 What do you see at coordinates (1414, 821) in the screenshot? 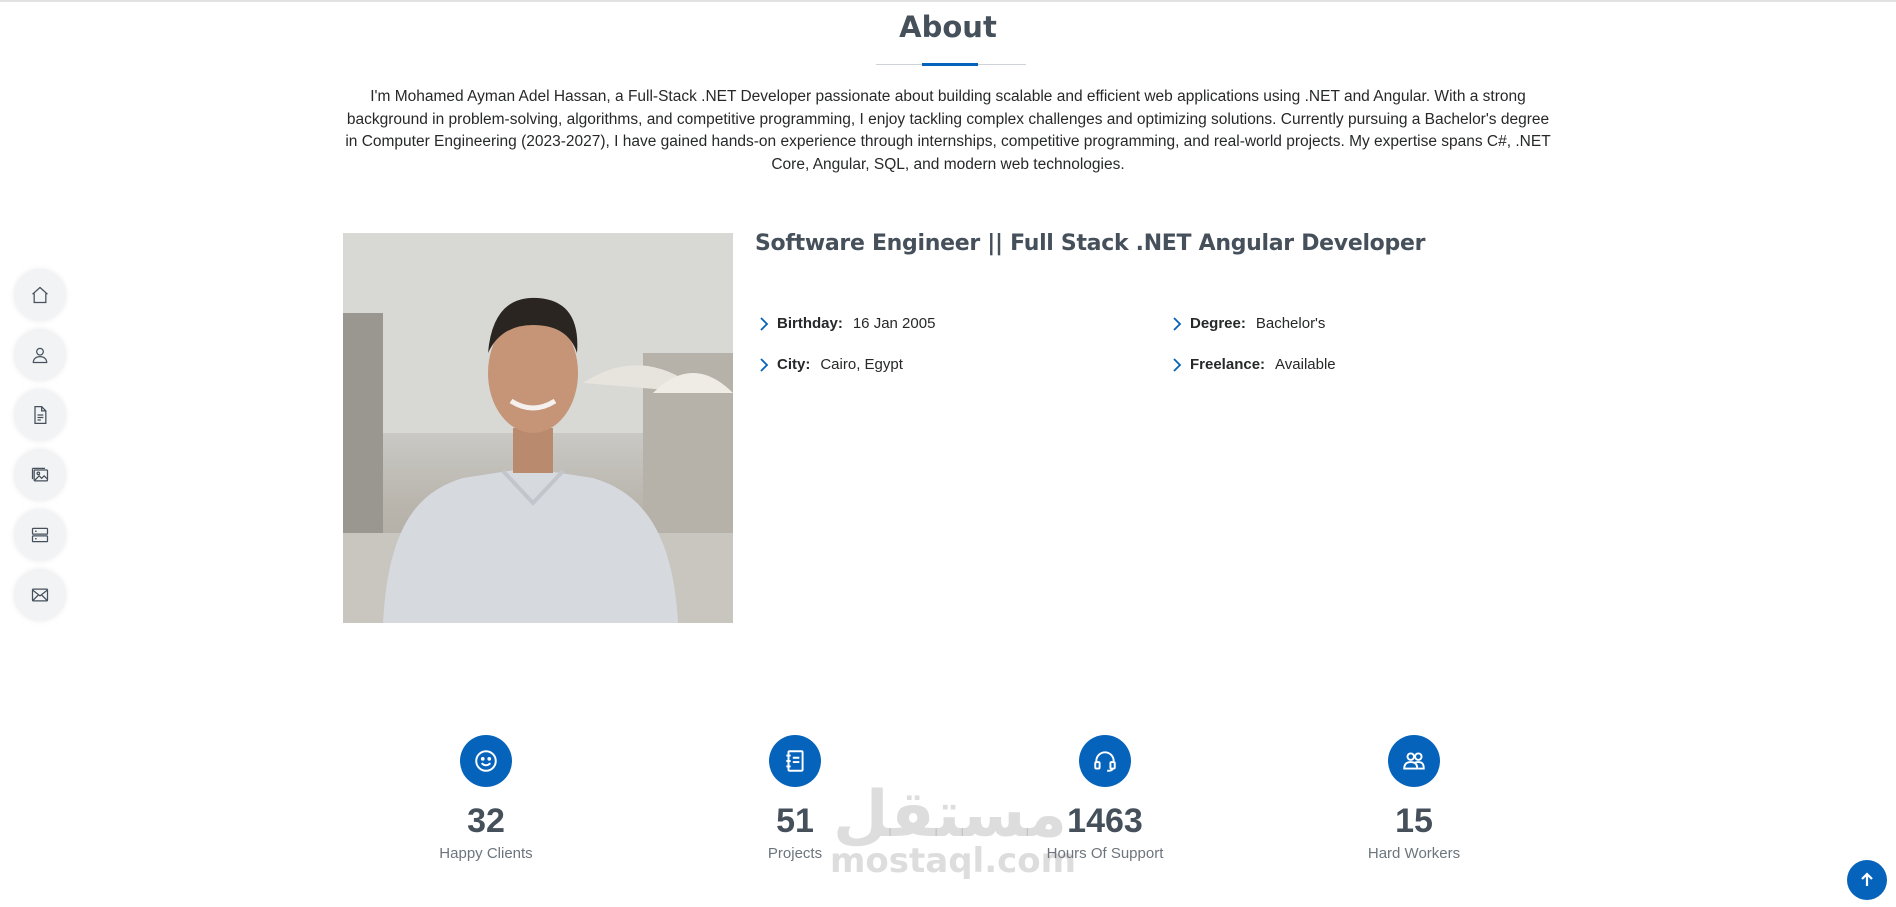
I see `stat-number: 15` at bounding box center [1414, 821].